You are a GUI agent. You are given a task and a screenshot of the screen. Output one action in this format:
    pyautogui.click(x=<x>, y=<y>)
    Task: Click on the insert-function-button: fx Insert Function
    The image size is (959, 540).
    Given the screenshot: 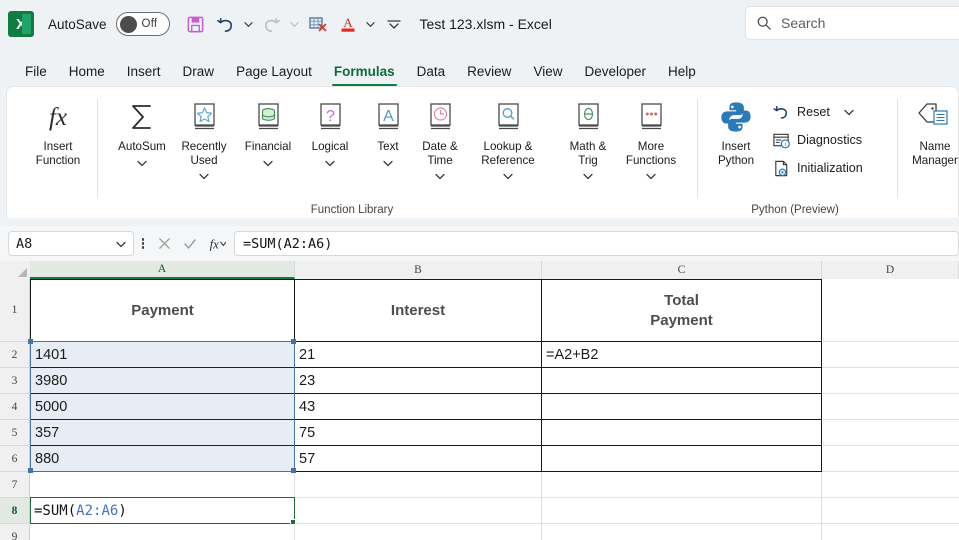 What is the action you would take?
    pyautogui.click(x=58, y=141)
    